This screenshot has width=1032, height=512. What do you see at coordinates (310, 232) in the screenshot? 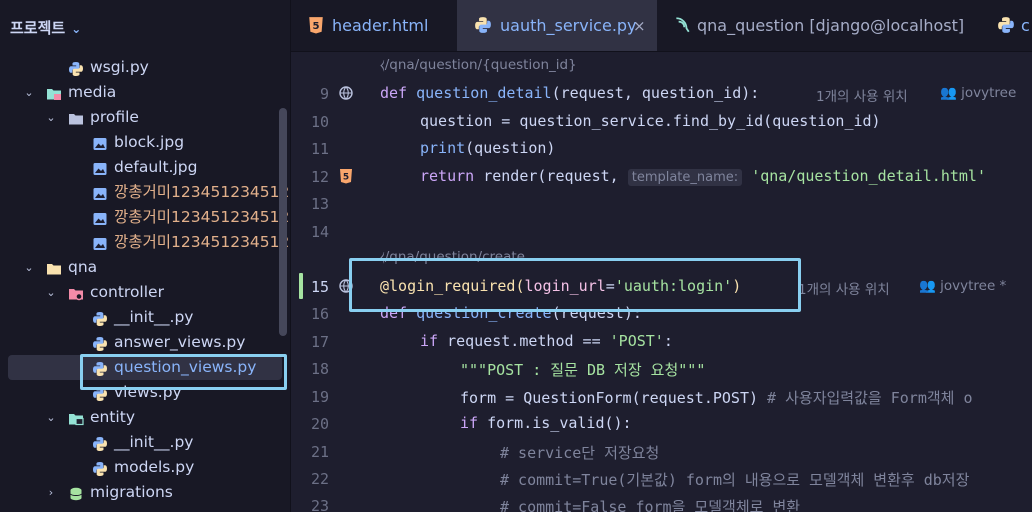
I see `line-number: 14` at bounding box center [310, 232].